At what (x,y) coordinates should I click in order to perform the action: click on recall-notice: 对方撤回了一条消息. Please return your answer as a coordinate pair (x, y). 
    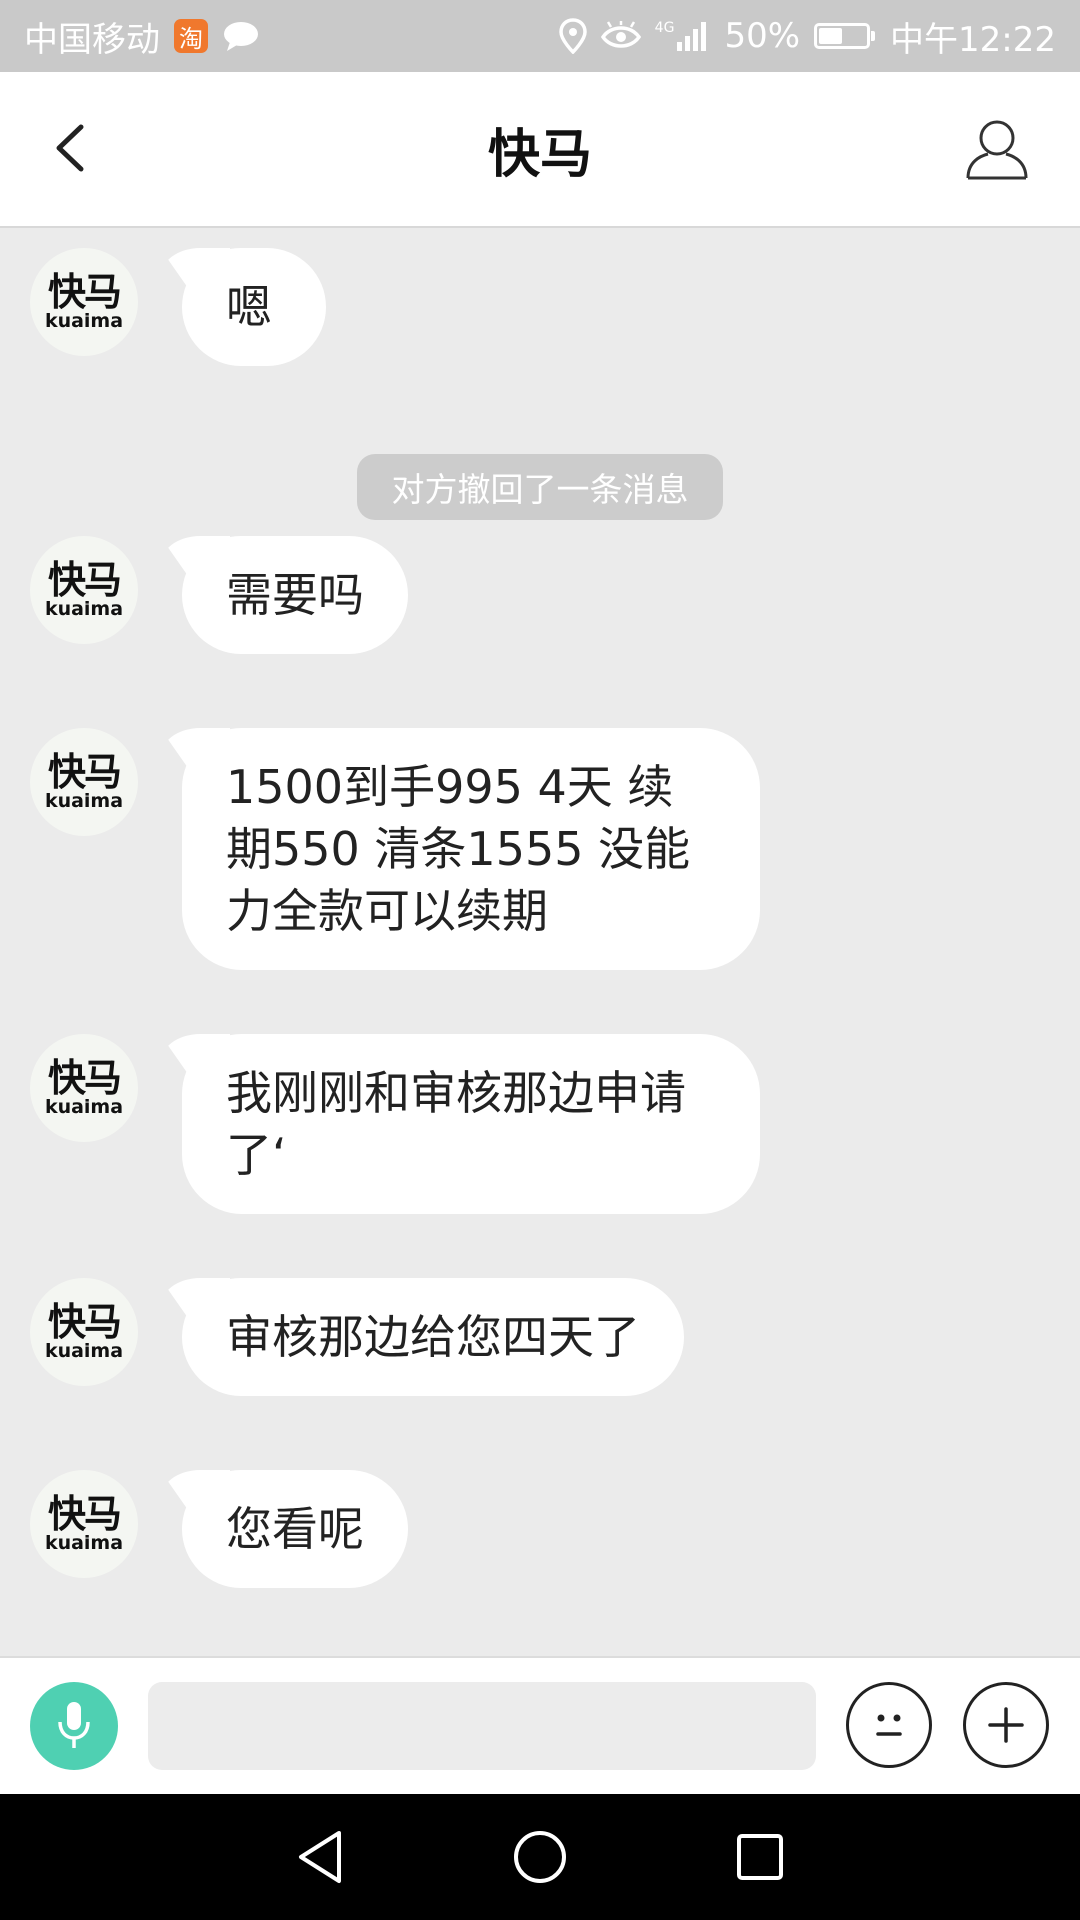
    Looking at the image, I should click on (540, 487).